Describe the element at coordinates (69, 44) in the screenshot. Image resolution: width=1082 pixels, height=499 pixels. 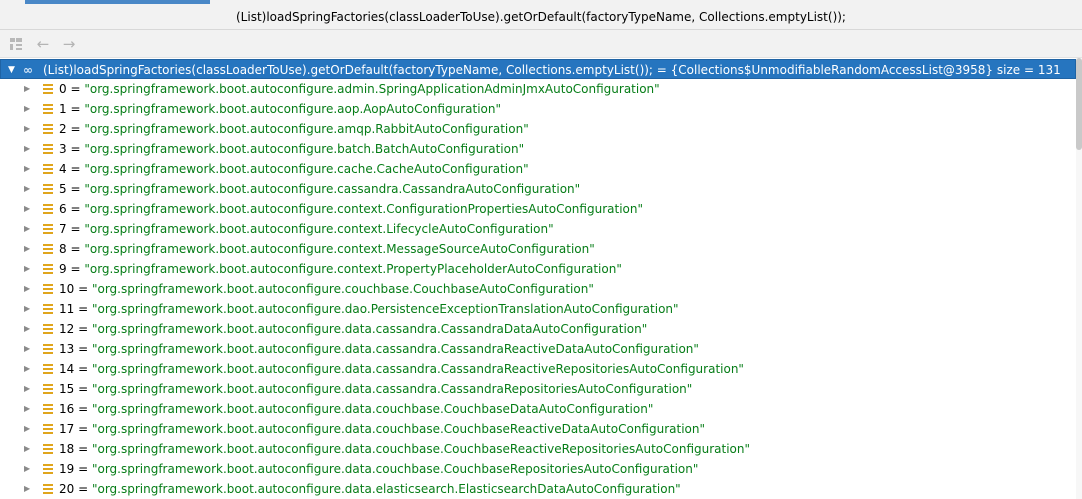
I see `arrow-right-icon: →` at that location.